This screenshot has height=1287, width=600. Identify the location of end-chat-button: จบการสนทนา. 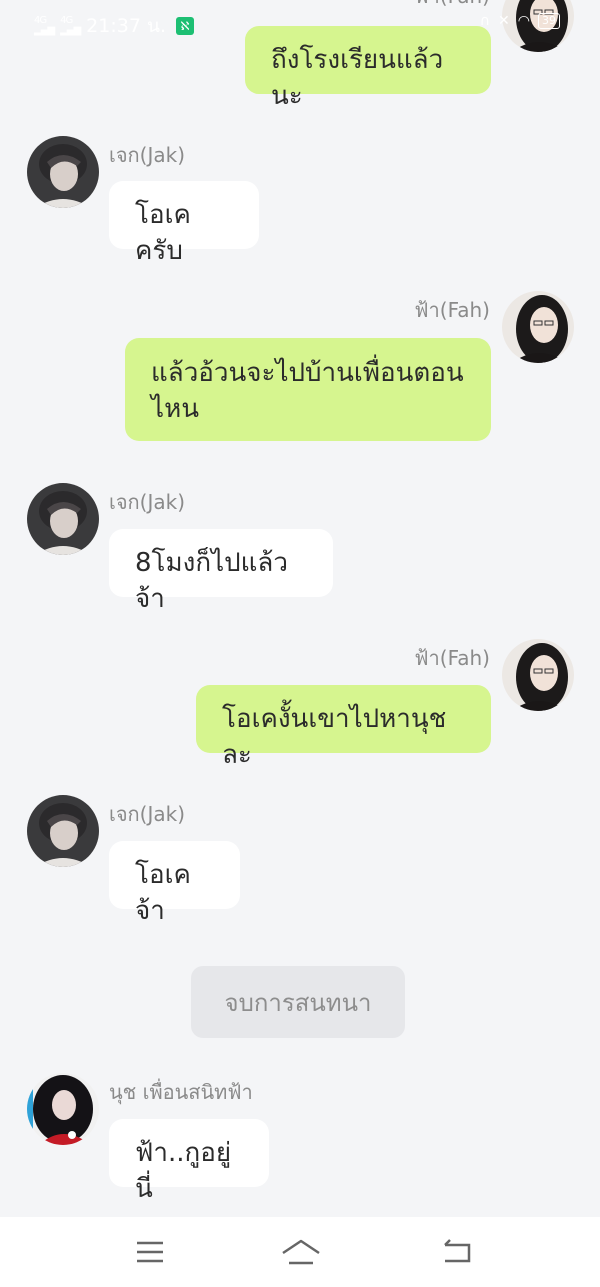
(298, 1002).